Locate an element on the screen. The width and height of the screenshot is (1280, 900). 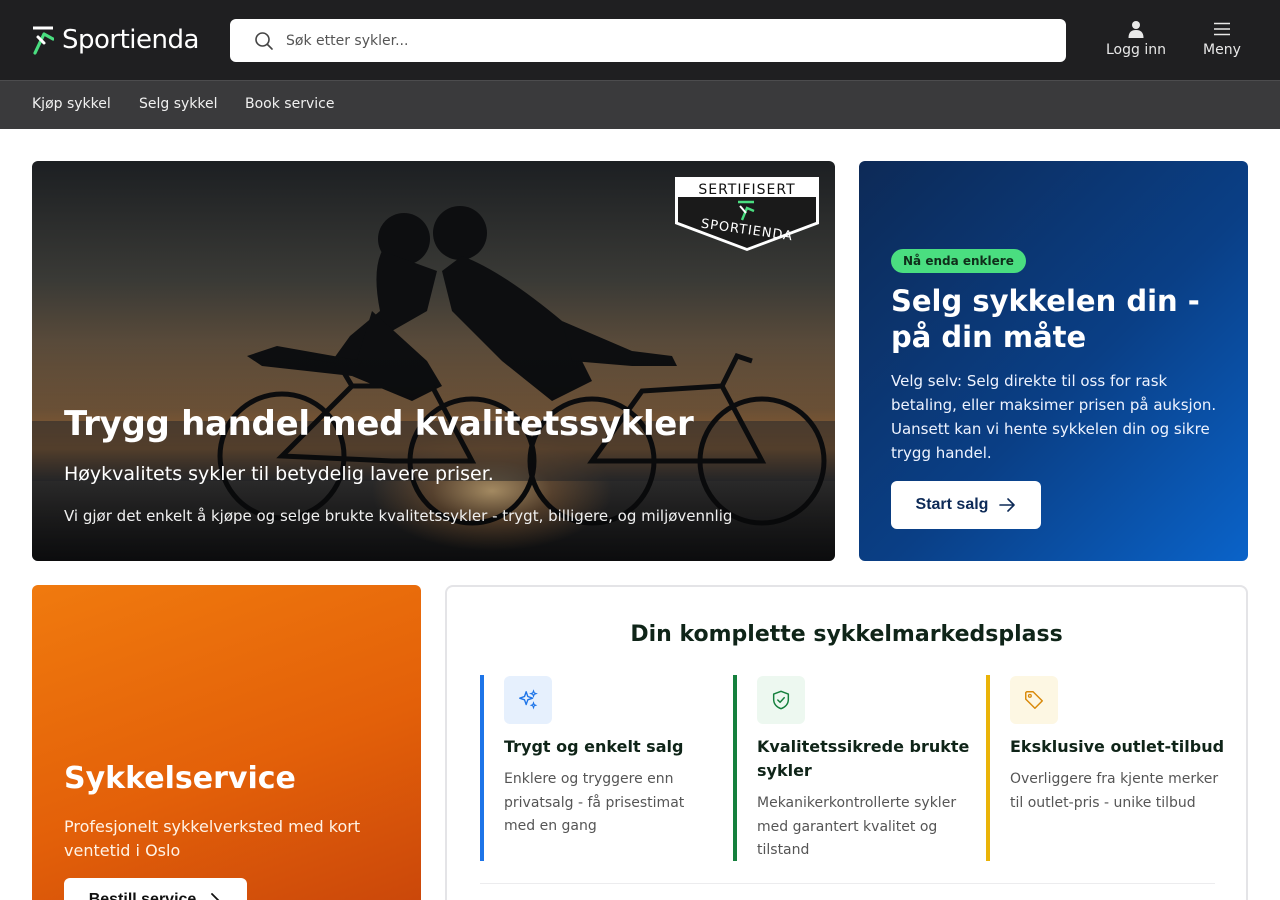
start-sale-button: Start salg is located at coordinates (966, 505).